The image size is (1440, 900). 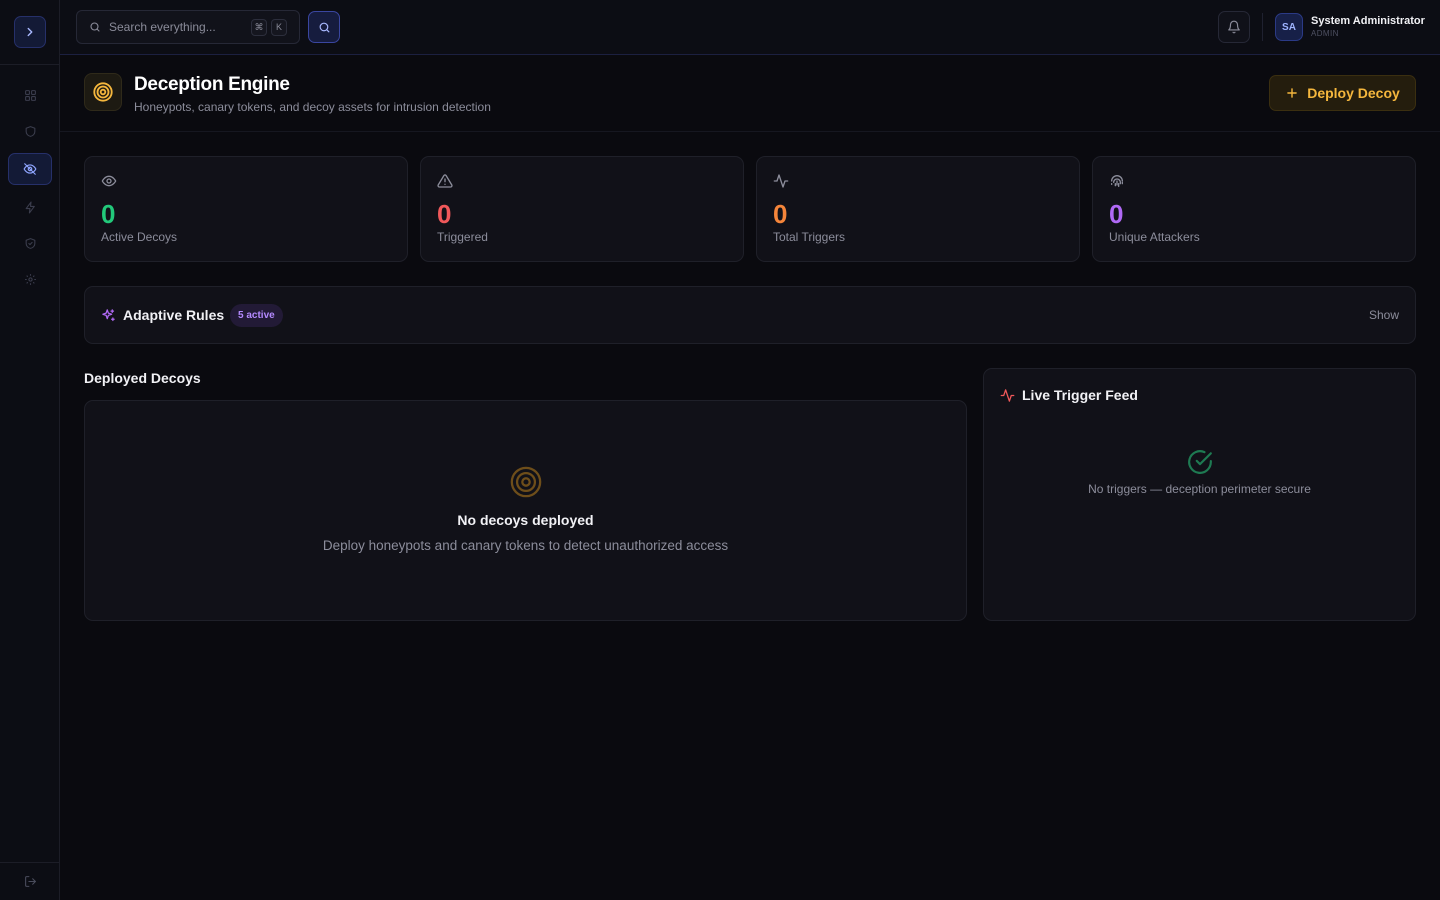 I want to click on shortcut-key-cmd: ⌘, so click(x=259, y=27).